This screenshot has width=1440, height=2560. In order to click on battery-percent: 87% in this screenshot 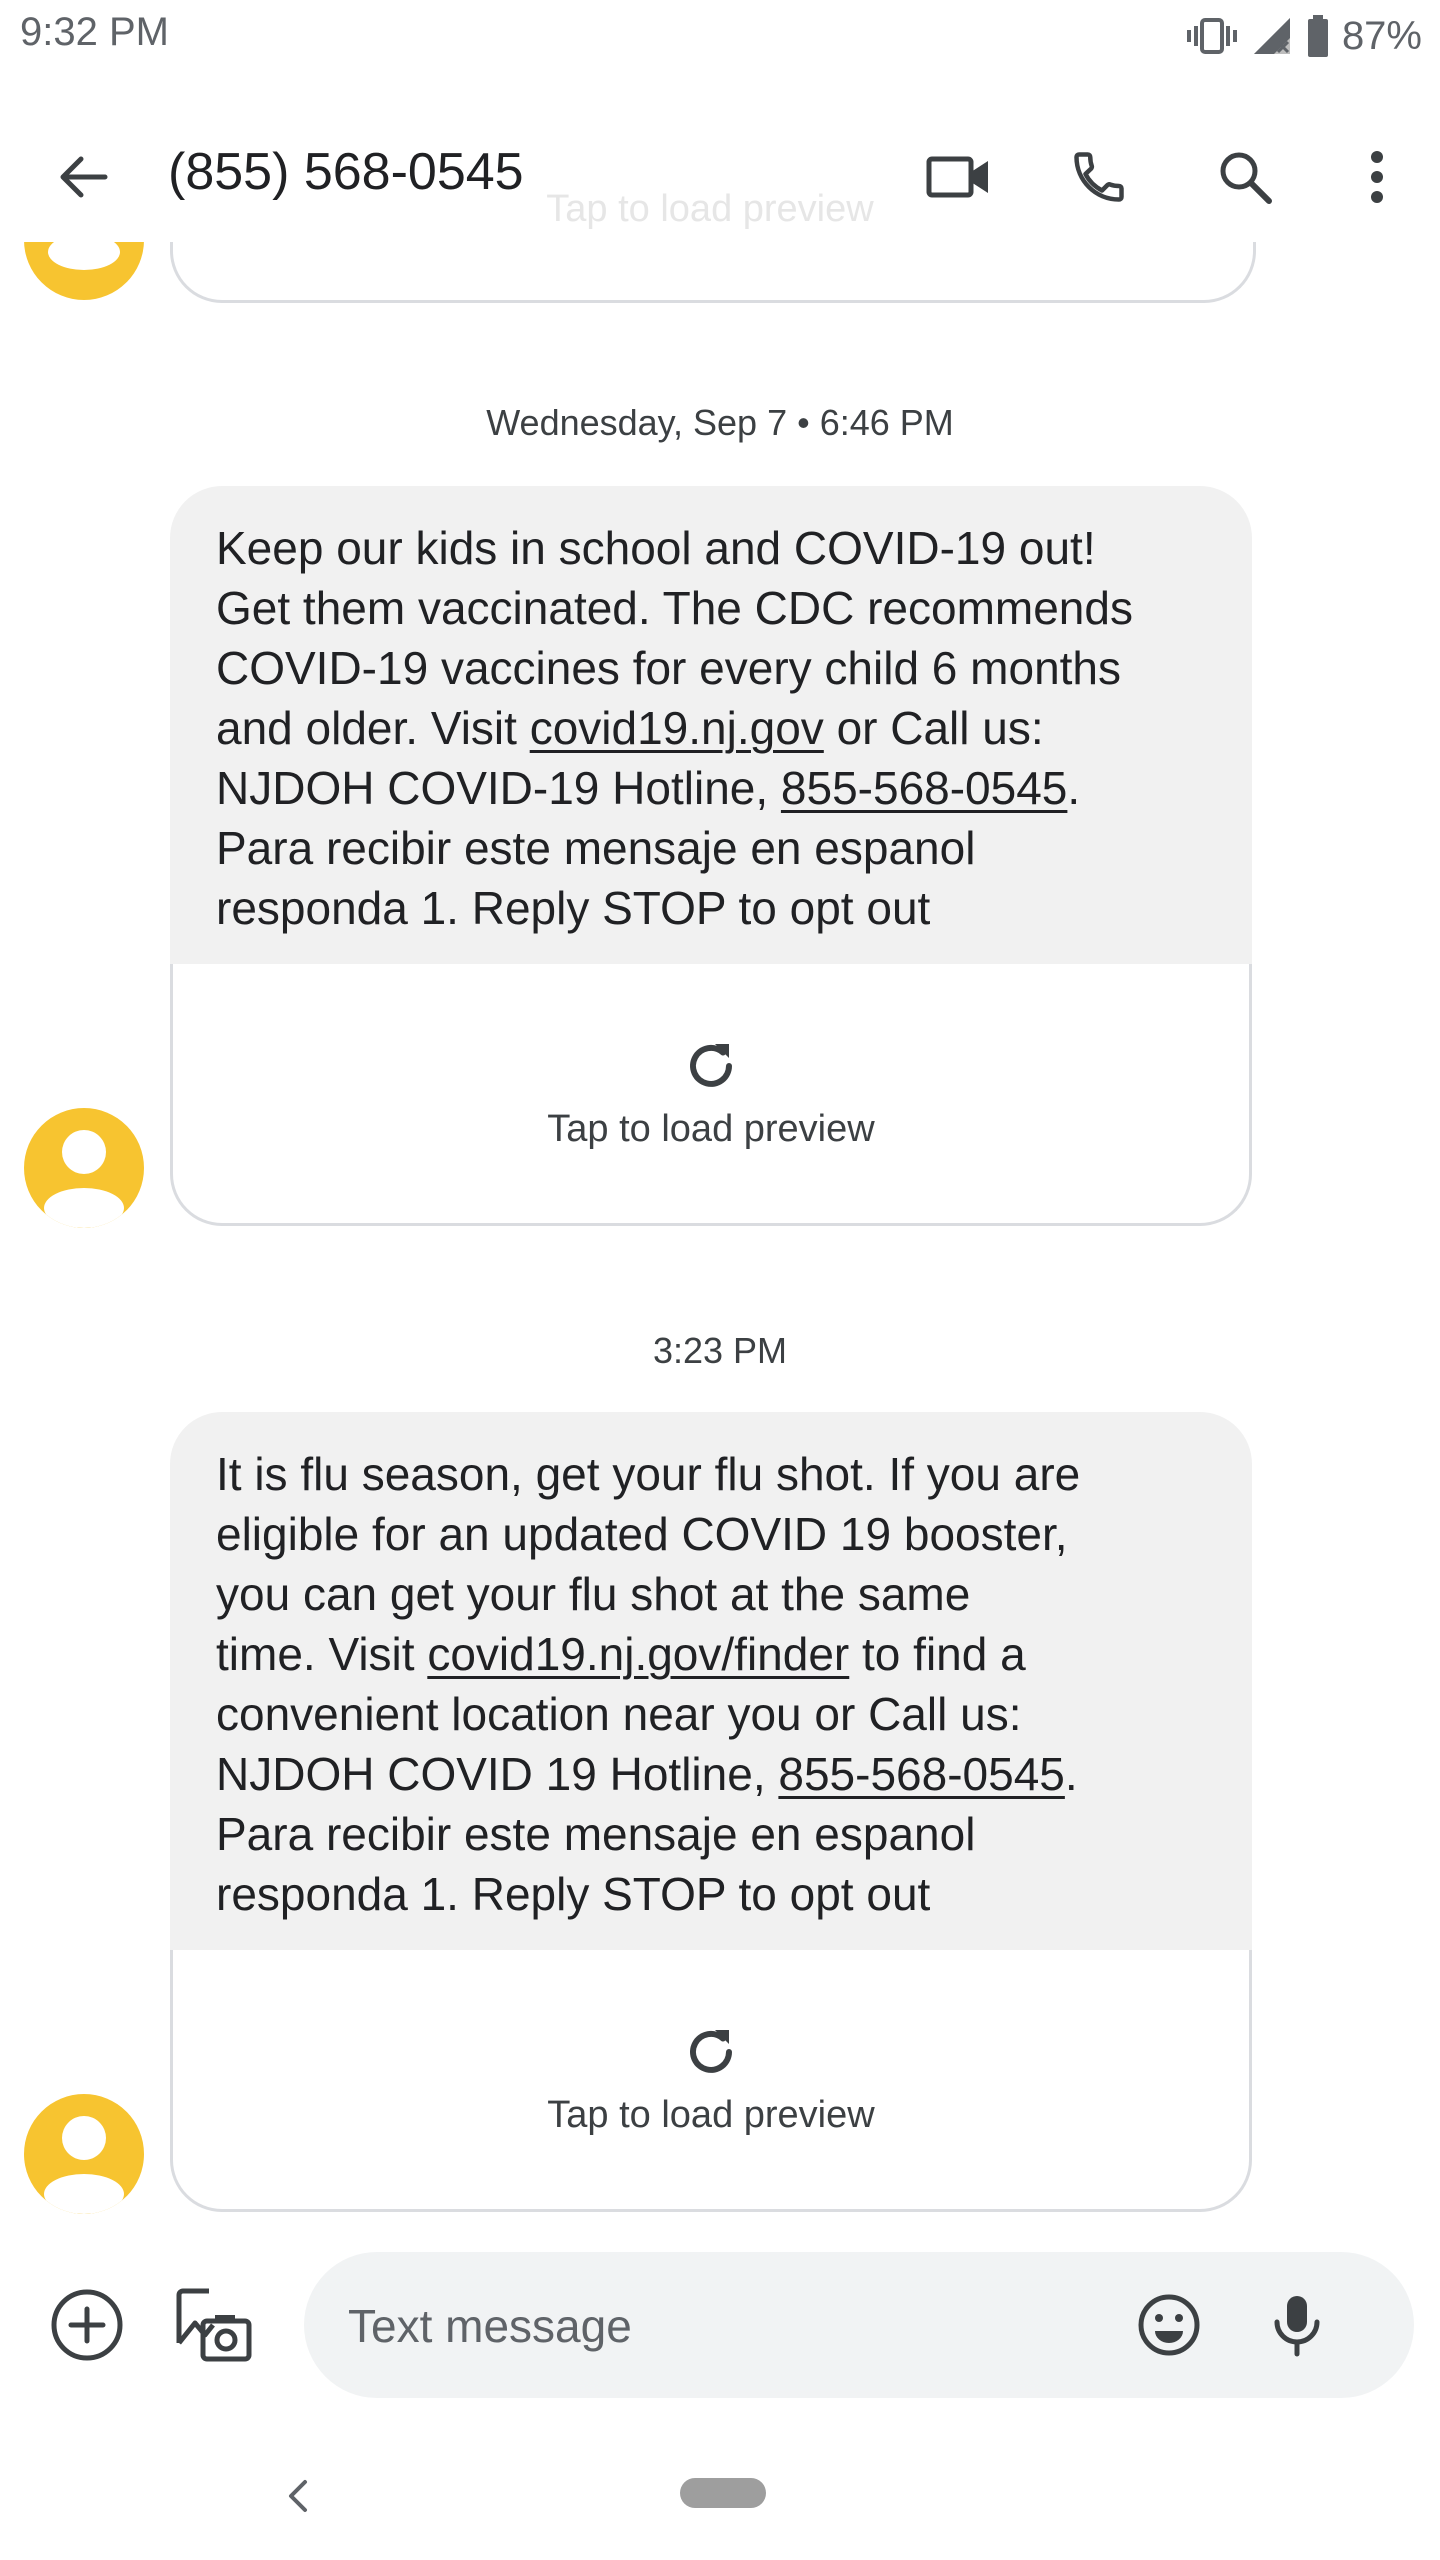, I will do `click(1381, 35)`.